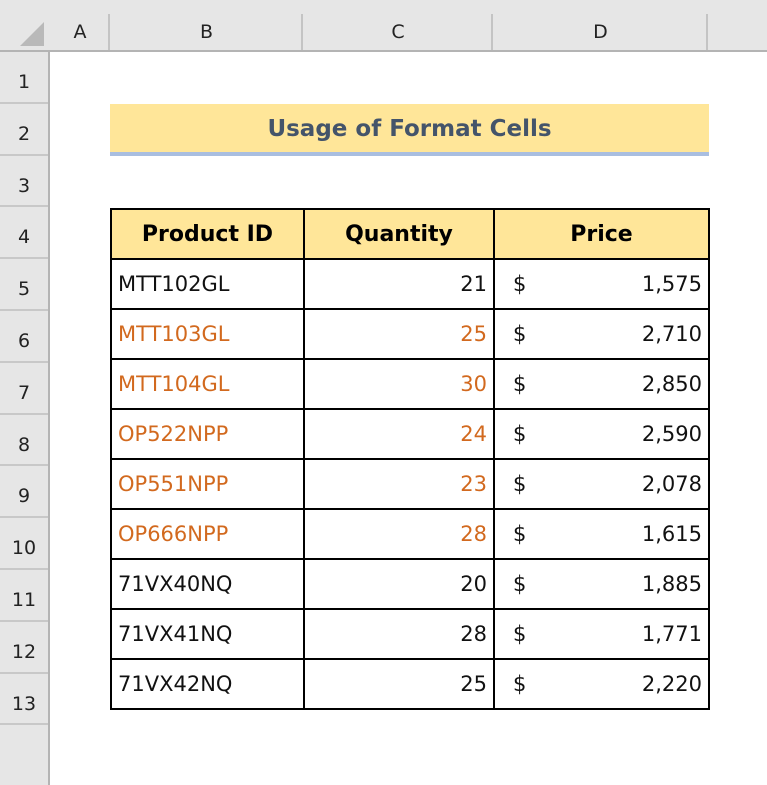 The width and height of the screenshot is (767, 785). What do you see at coordinates (24, 596) in the screenshot?
I see `row-header-11: 11` at bounding box center [24, 596].